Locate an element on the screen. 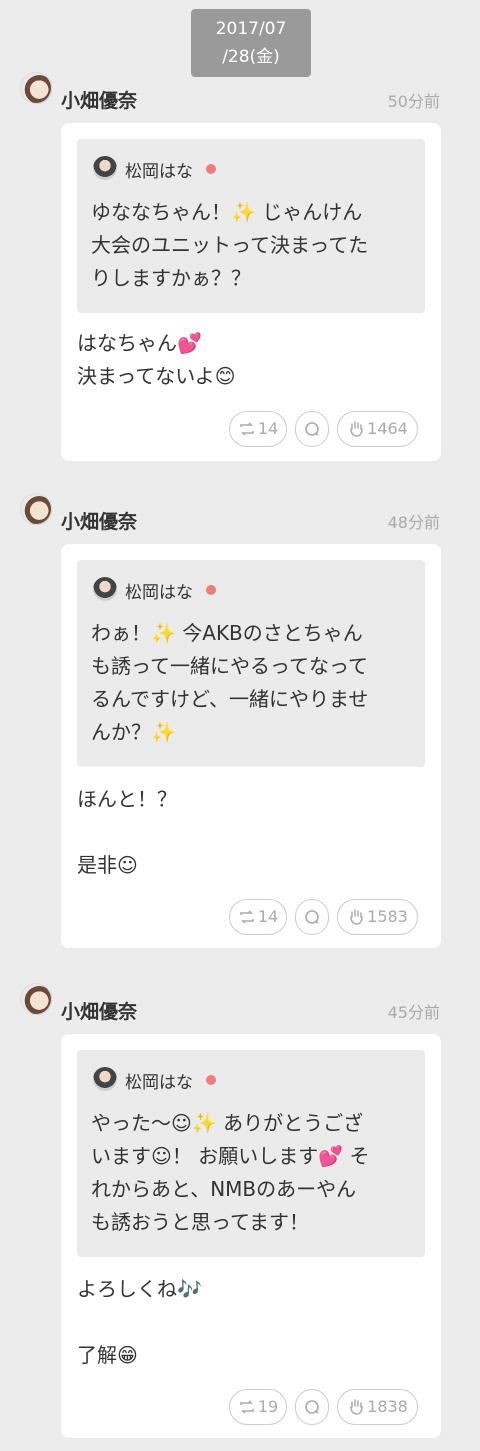  retweet-count: 19 is located at coordinates (268, 1406).